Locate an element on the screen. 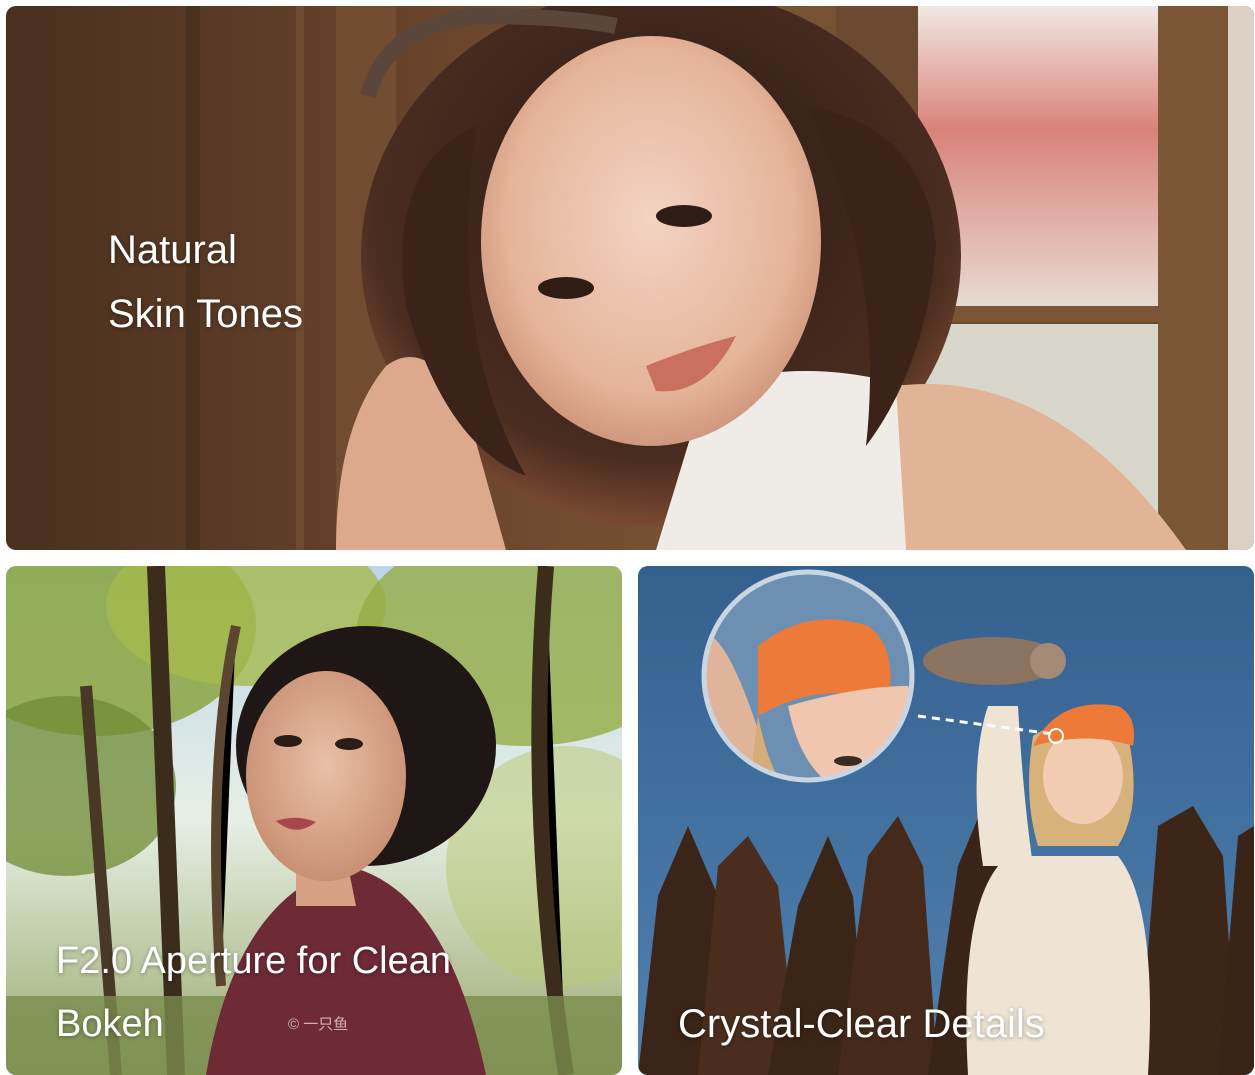 The image size is (1255, 1075). photo-watermark: © 一只鱼 is located at coordinates (318, 1024).